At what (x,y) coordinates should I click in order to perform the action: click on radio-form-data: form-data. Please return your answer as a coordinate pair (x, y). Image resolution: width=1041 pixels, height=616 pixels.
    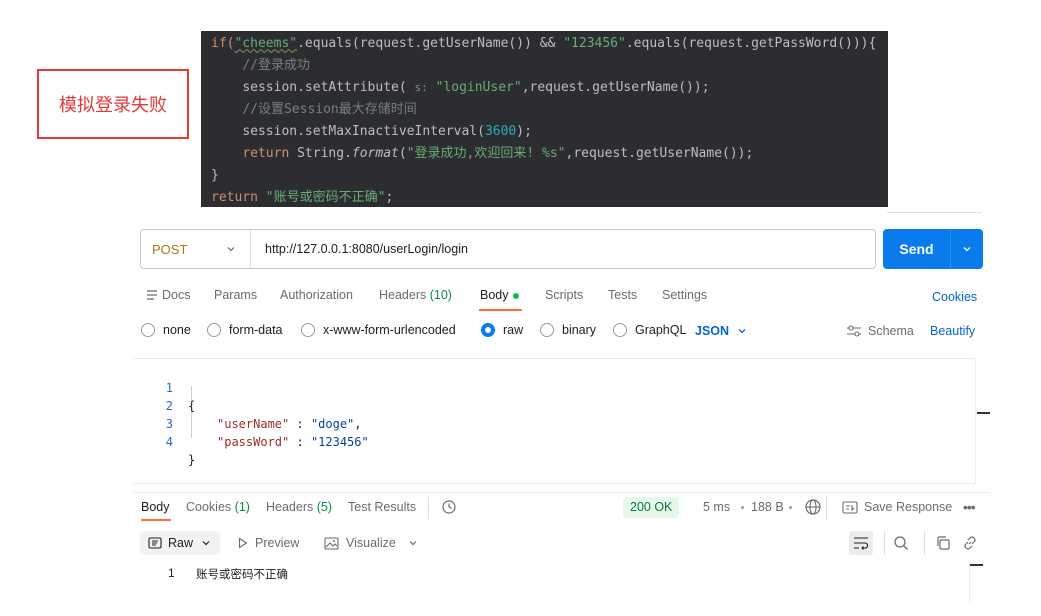
    Looking at the image, I should click on (245, 330).